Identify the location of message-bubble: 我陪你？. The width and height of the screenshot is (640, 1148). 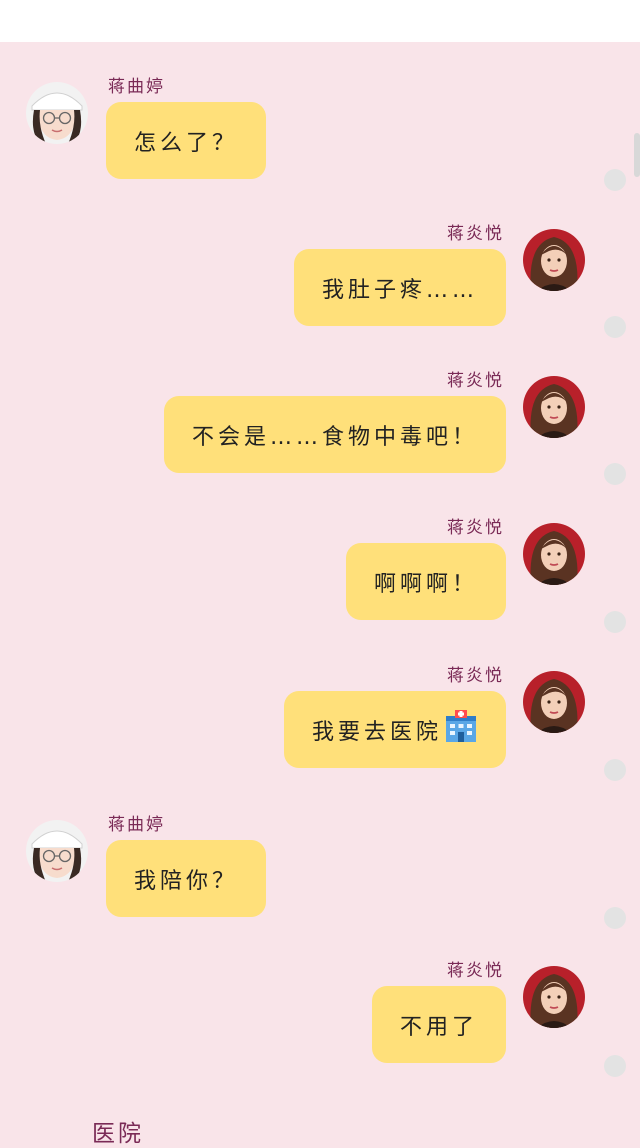
(186, 878).